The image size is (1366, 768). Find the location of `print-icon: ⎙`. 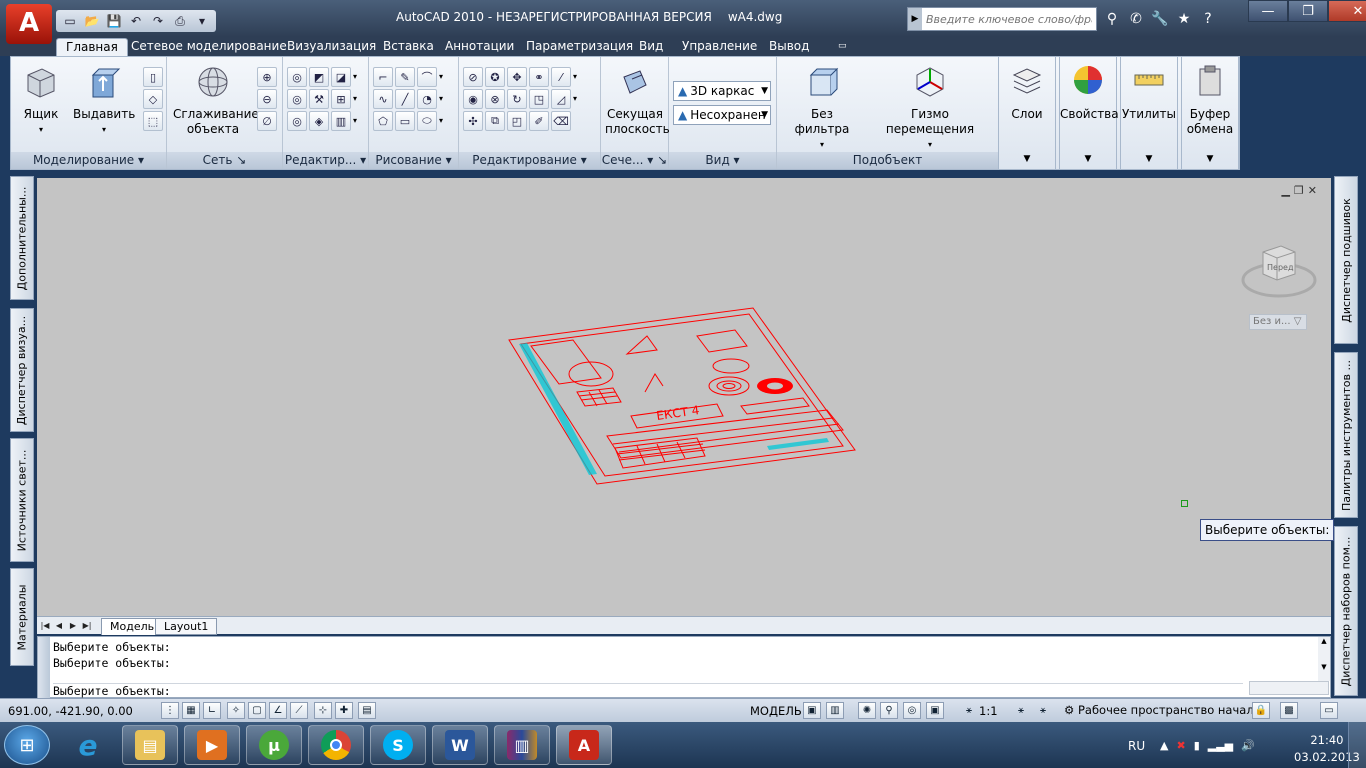

print-icon: ⎙ is located at coordinates (180, 21).